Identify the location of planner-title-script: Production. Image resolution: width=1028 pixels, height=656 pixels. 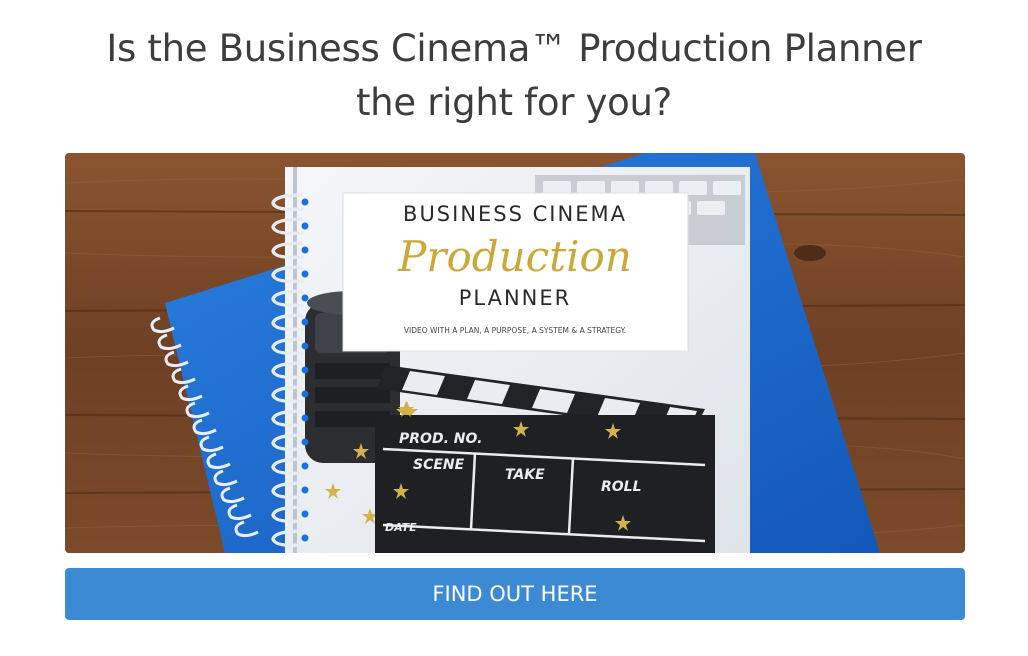
(514, 256).